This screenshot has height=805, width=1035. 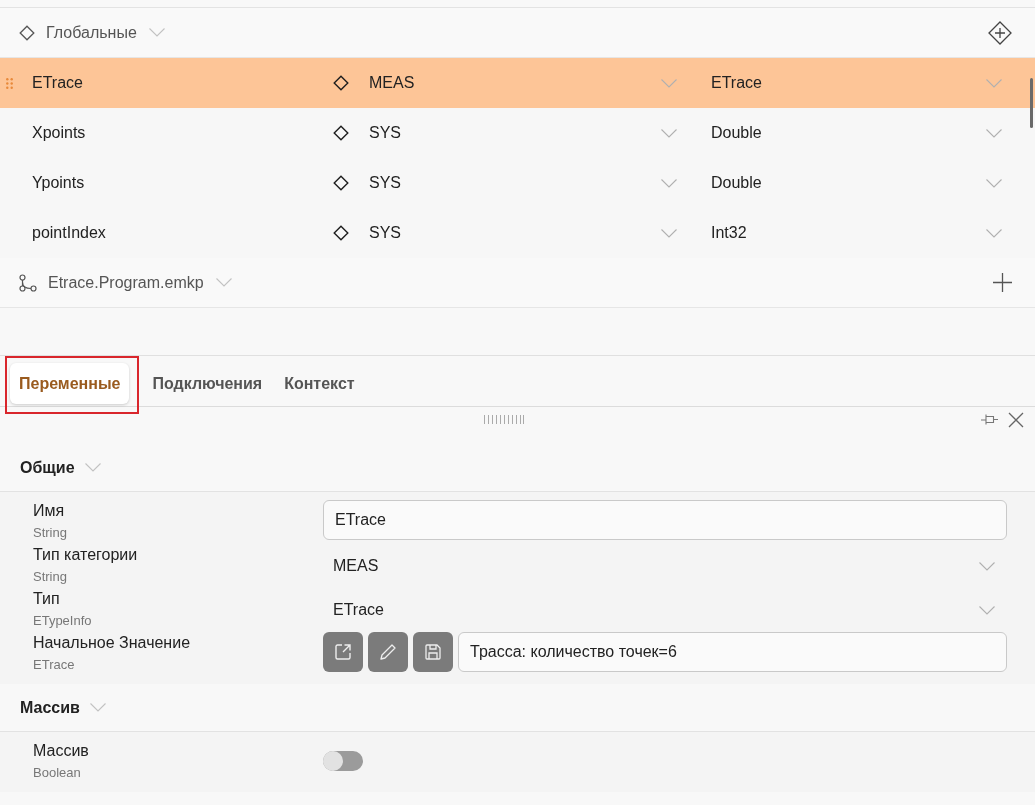 What do you see at coordinates (732, 652) in the screenshot?
I see `value-field: Трасса: количество точек=6` at bounding box center [732, 652].